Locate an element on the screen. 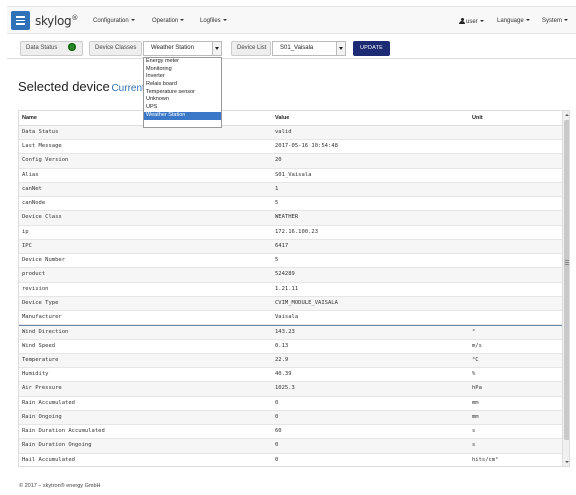  cell-name: Air Pressure is located at coordinates (42, 388).